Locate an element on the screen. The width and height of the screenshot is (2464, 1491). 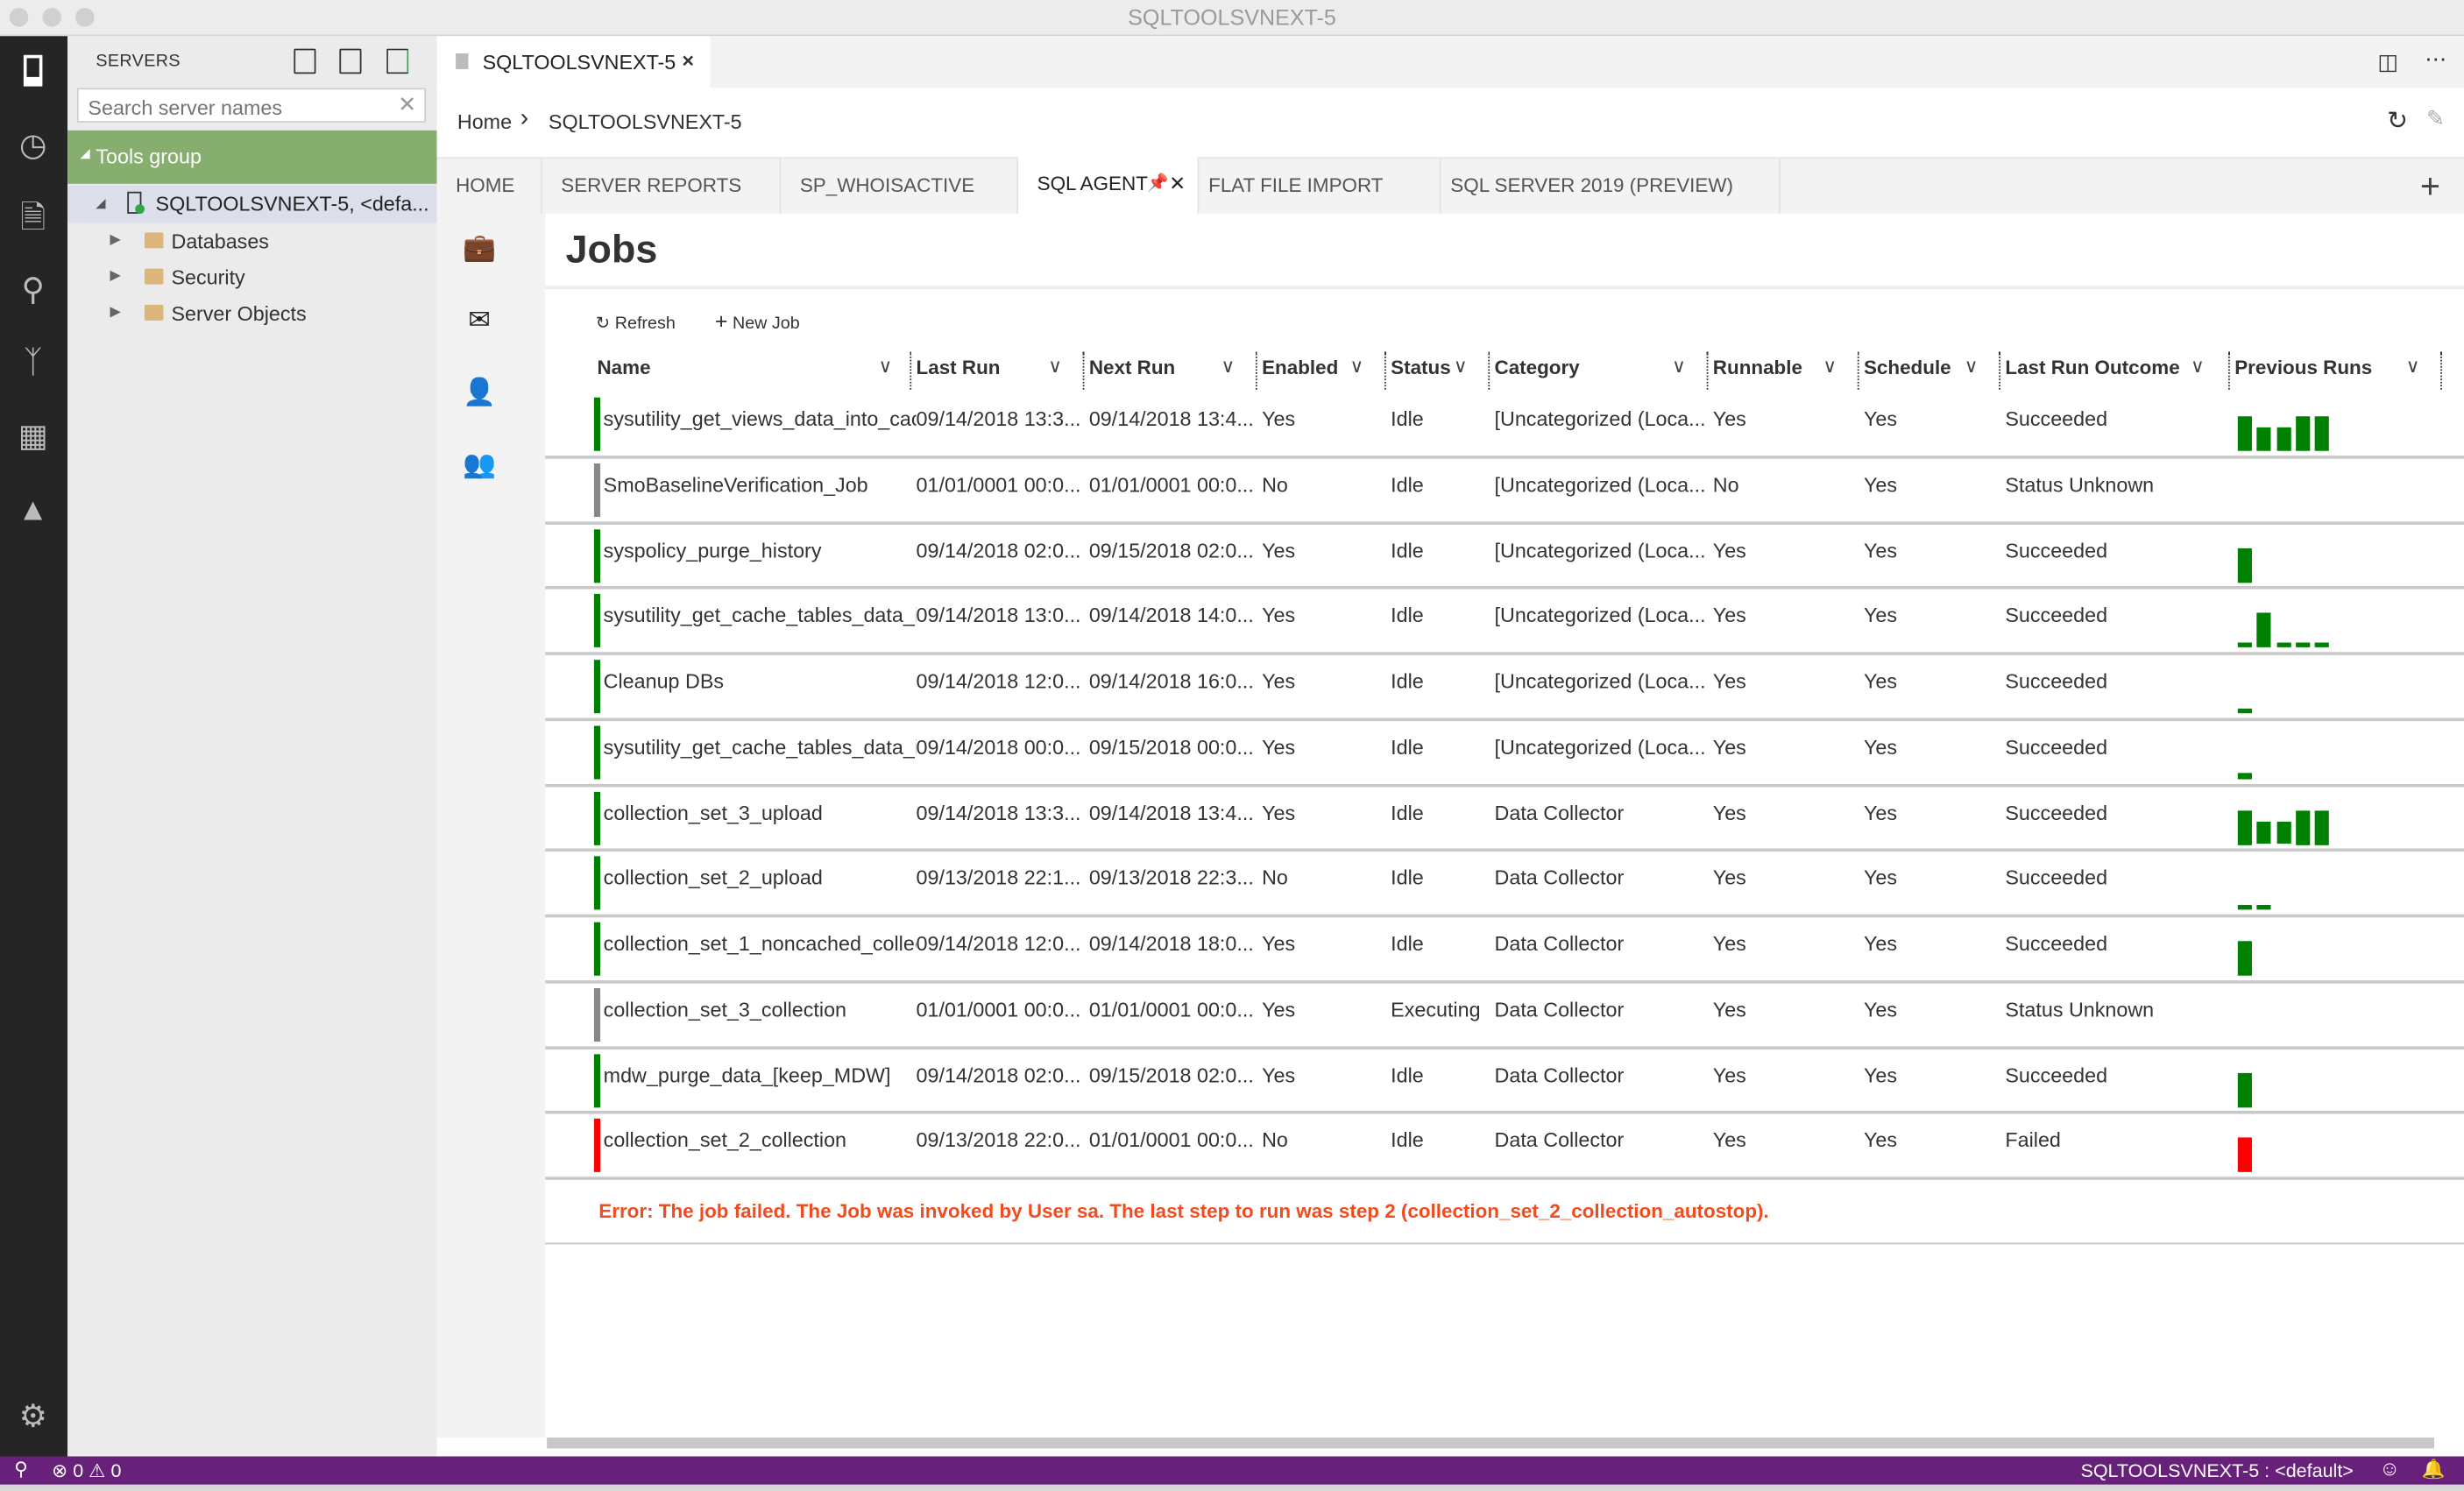
column-header-next-run: Next Run ∨ is located at coordinates (1171, 371).